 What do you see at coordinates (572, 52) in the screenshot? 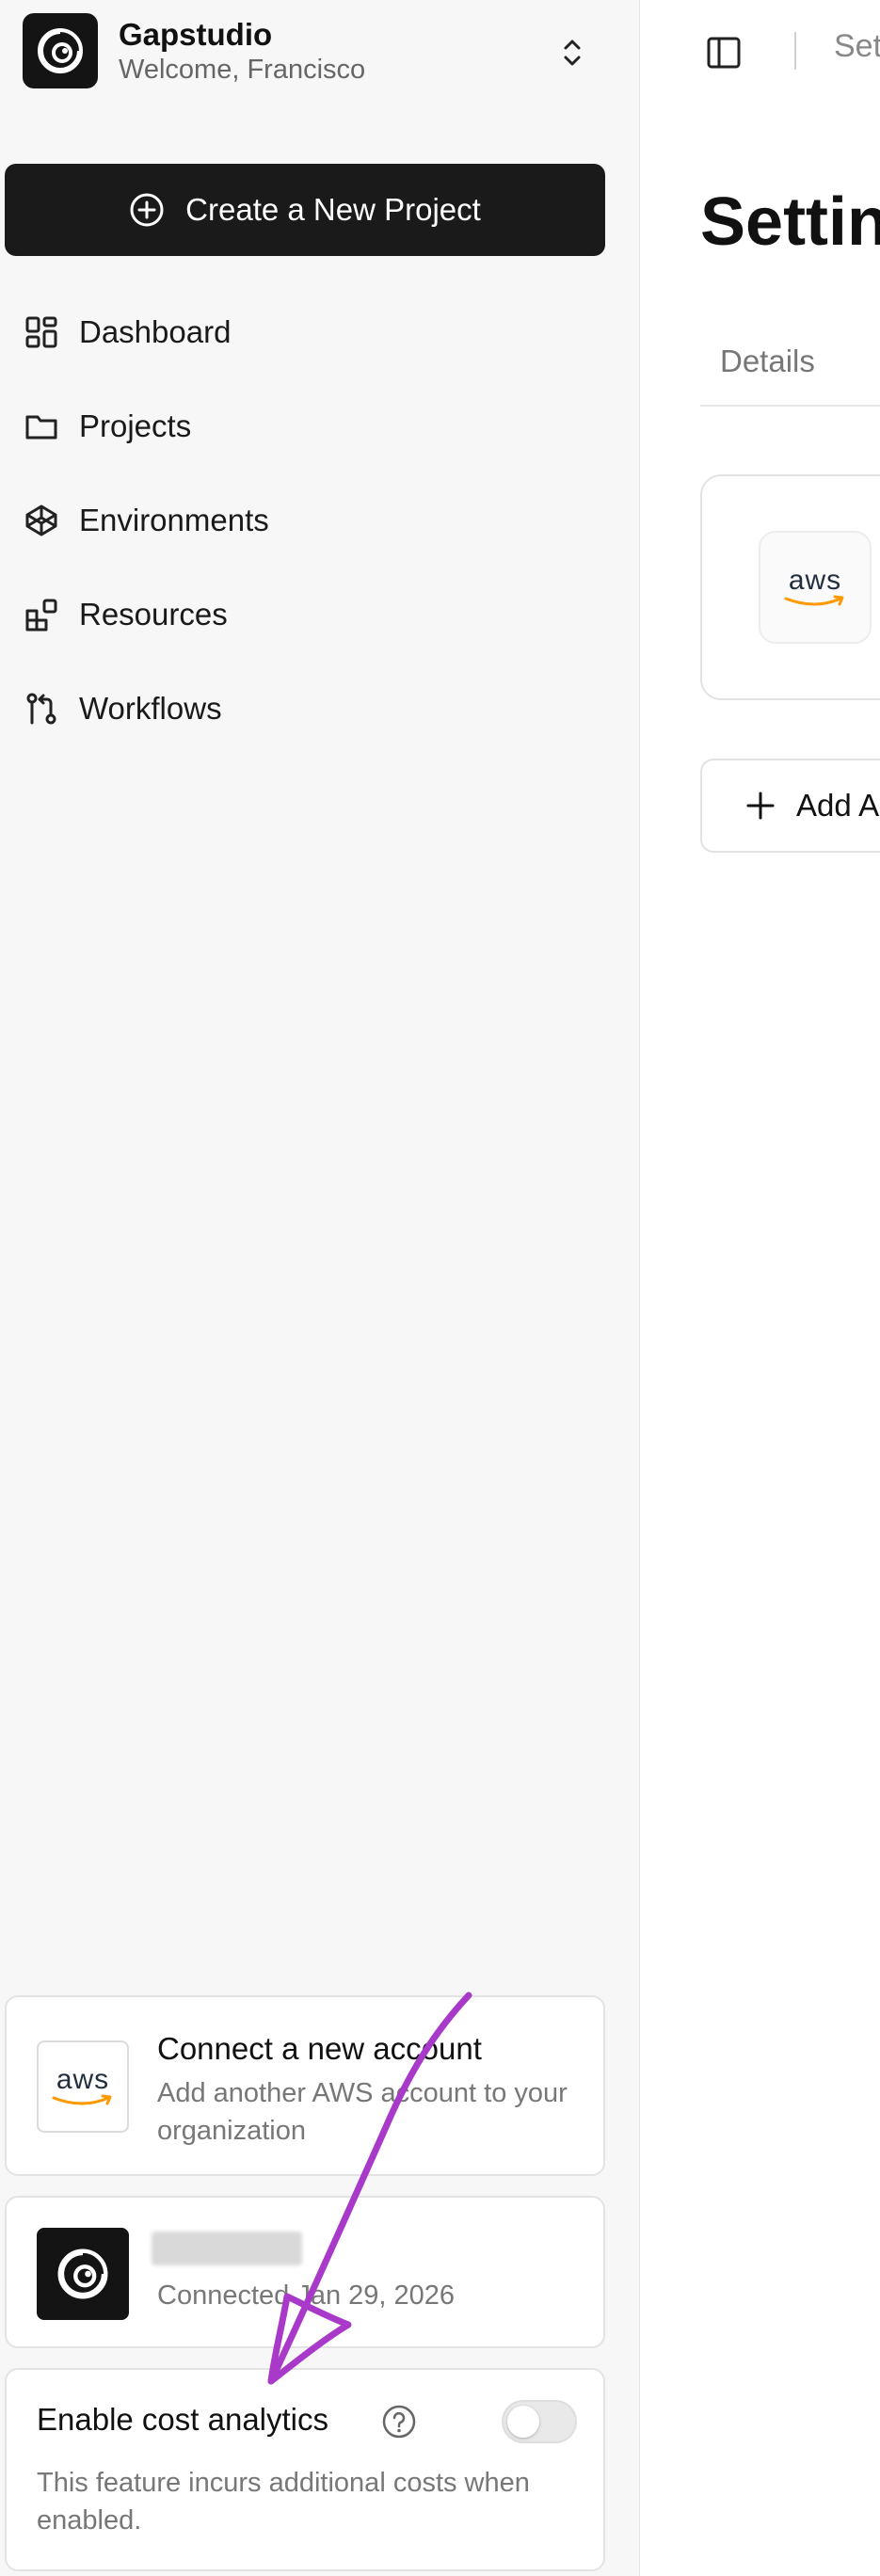
I see `chevron-up-down-icon` at bounding box center [572, 52].